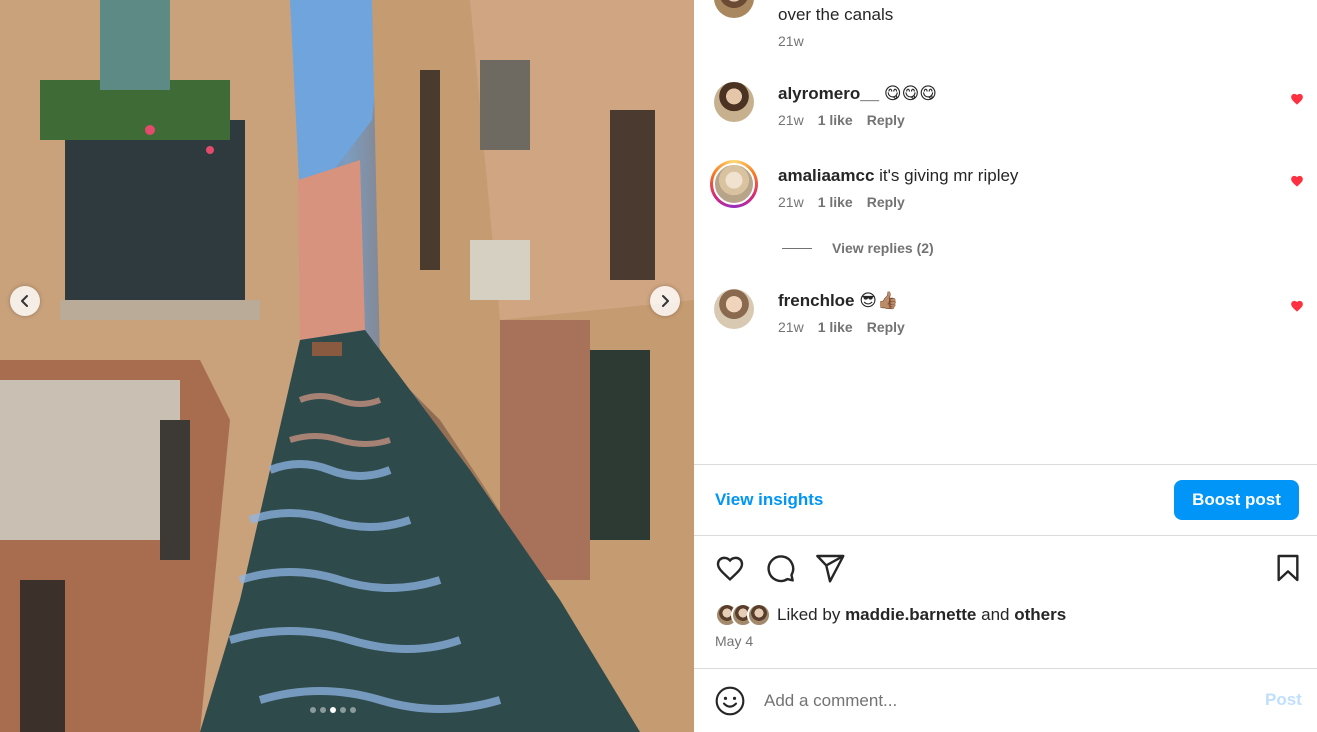 Image resolution: width=1317 pixels, height=732 pixels. What do you see at coordinates (1236, 500) in the screenshot?
I see `boost-post-button: Boost post` at bounding box center [1236, 500].